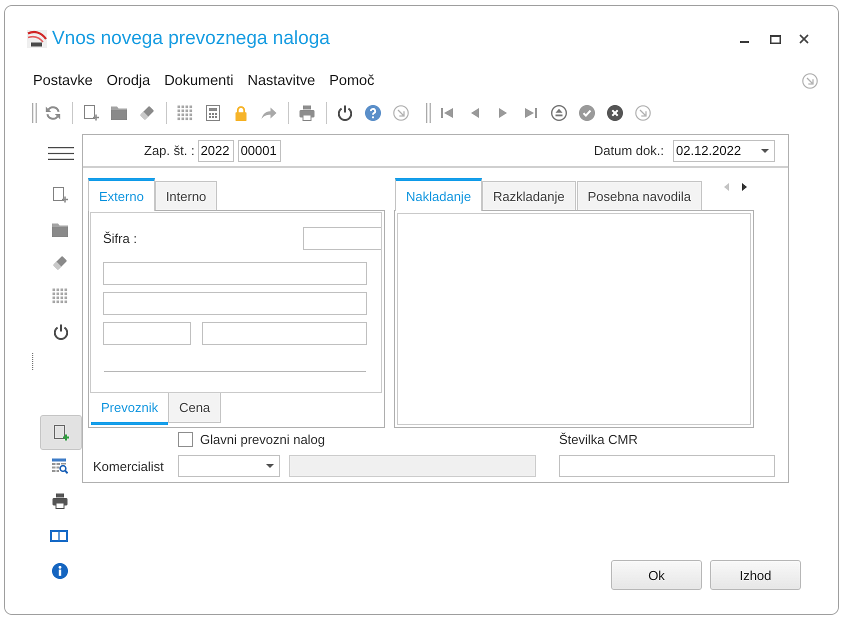  Describe the element at coordinates (726, 187) in the screenshot. I see `scroll-left-icon` at that location.